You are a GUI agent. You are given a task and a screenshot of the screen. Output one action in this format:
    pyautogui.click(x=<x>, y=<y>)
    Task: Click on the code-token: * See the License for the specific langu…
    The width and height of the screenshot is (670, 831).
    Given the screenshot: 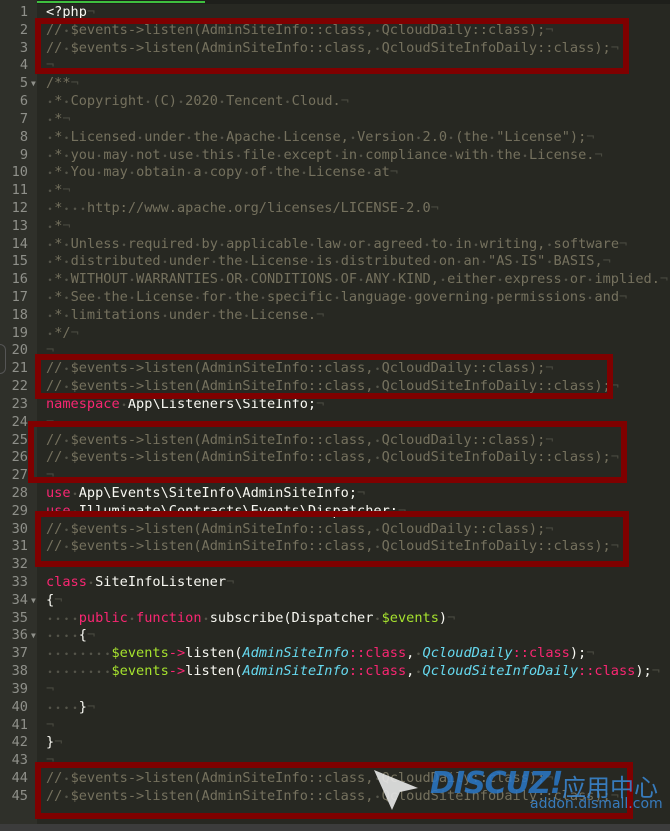 What is the action you would take?
    pyautogui.click(x=332, y=297)
    